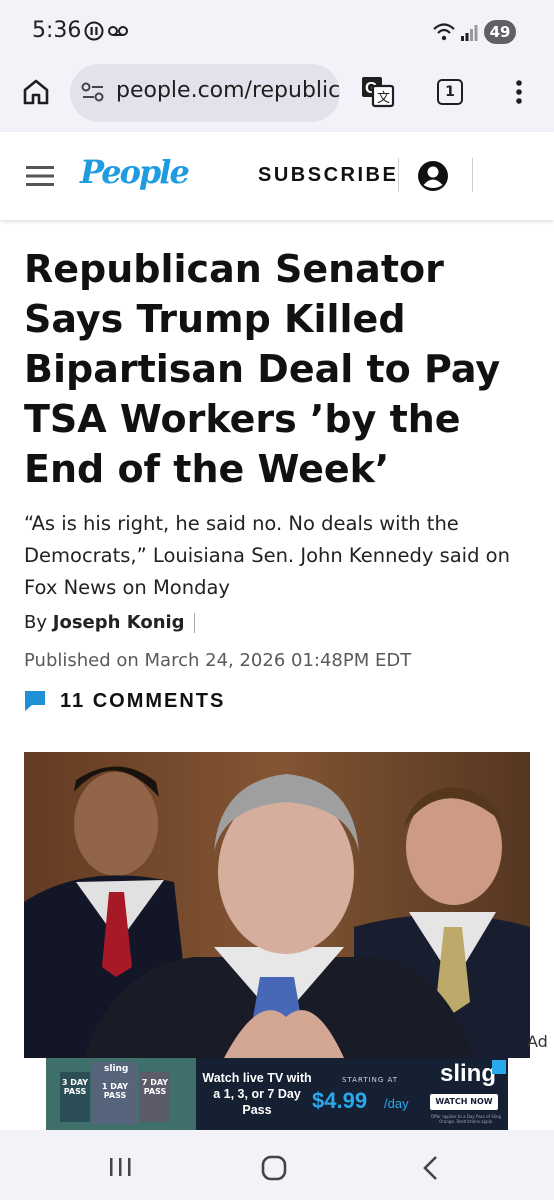 Image resolution: width=554 pixels, height=1200 pixels. What do you see at coordinates (398, 175) in the screenshot?
I see `header-divider` at bounding box center [398, 175].